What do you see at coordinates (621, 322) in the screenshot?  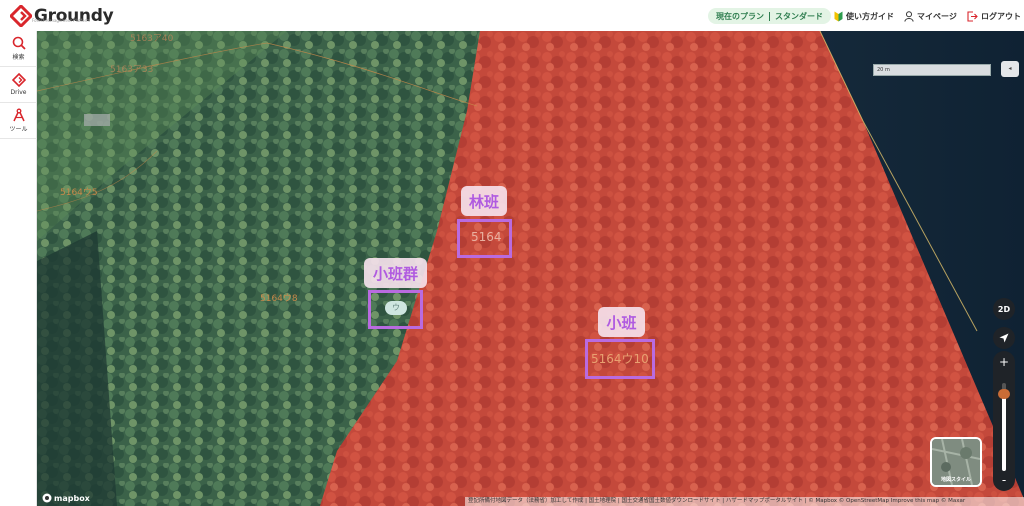 I see `shohan-callout: 小班` at bounding box center [621, 322].